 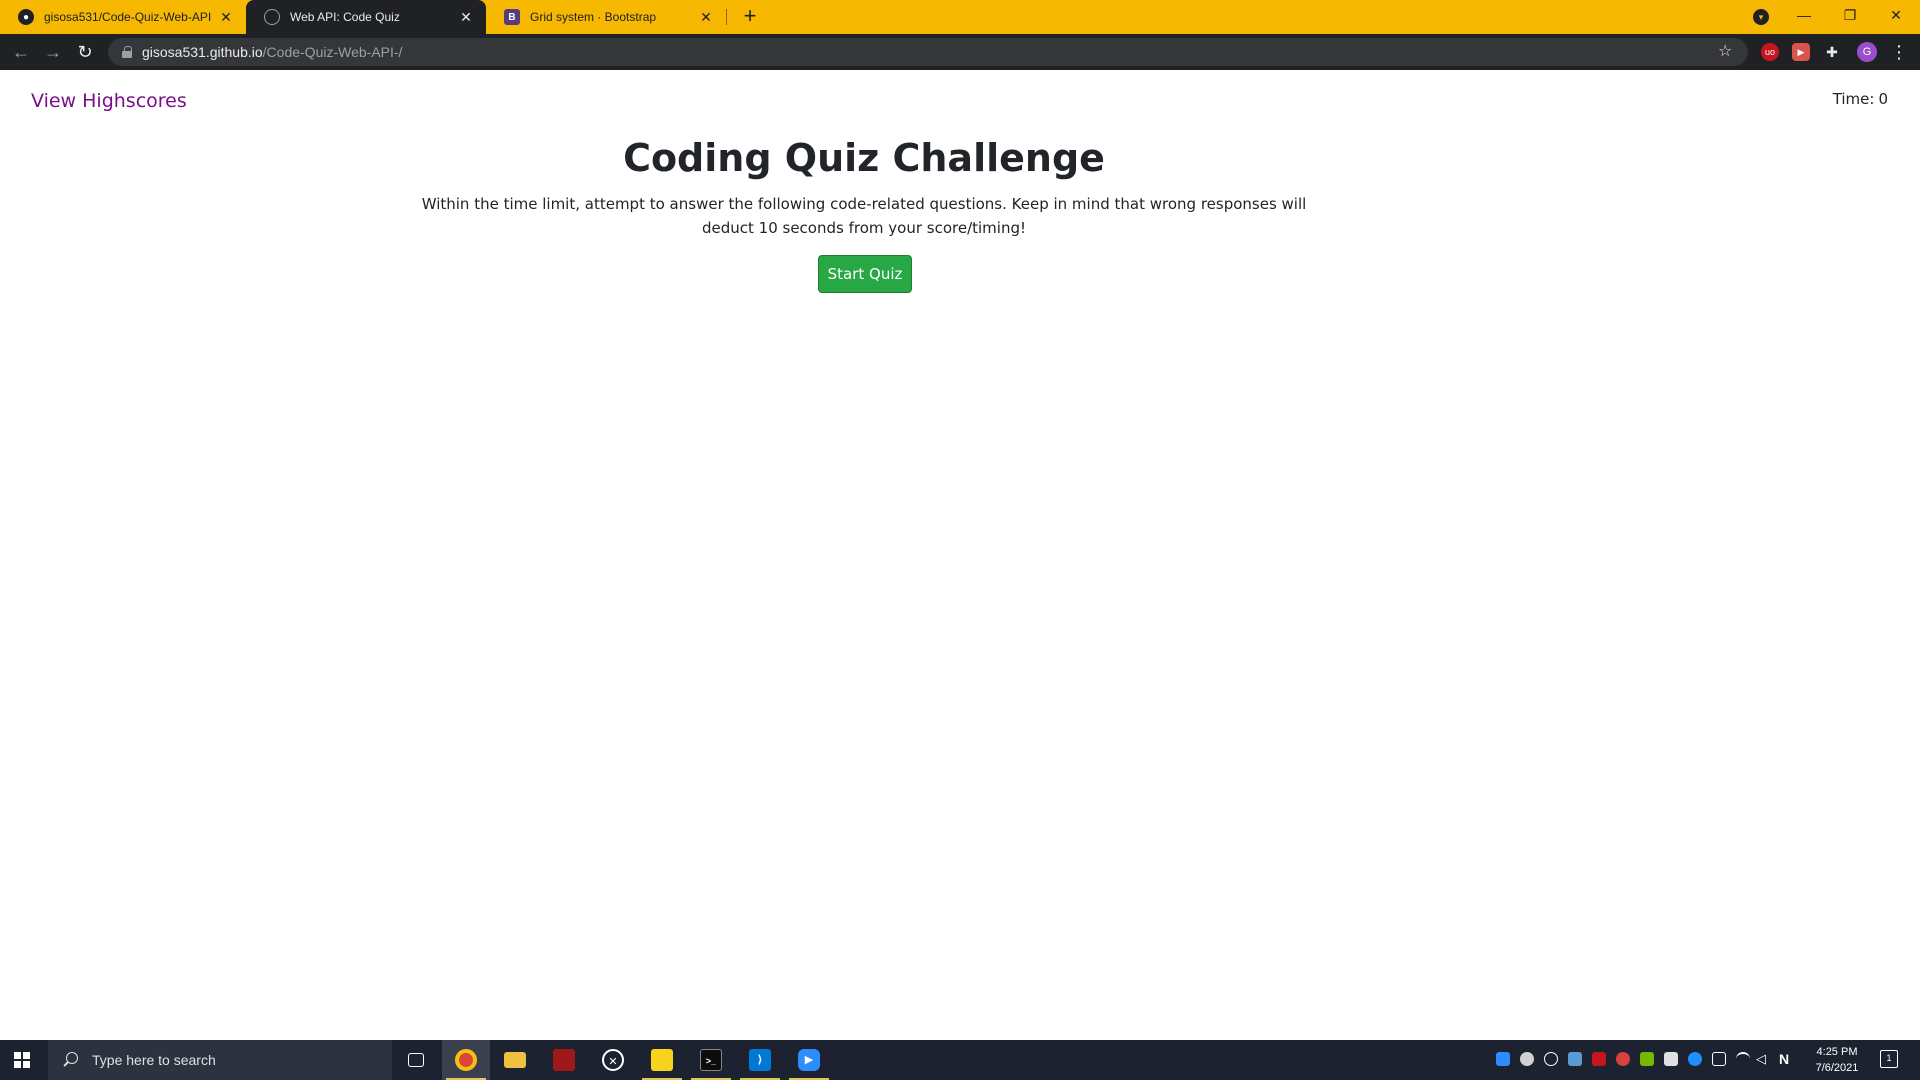 I want to click on view-highscores-link: View Highscores, so click(x=109, y=101).